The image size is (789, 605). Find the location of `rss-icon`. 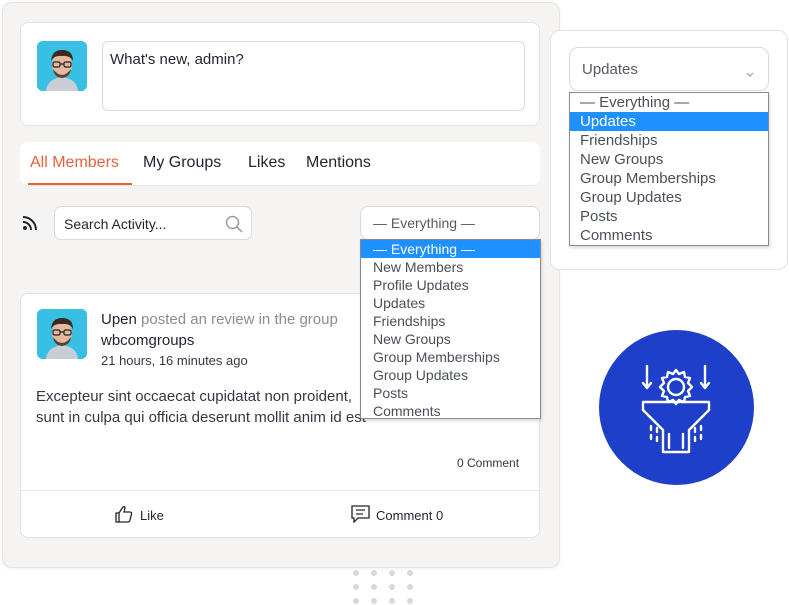

rss-icon is located at coordinates (30, 223).